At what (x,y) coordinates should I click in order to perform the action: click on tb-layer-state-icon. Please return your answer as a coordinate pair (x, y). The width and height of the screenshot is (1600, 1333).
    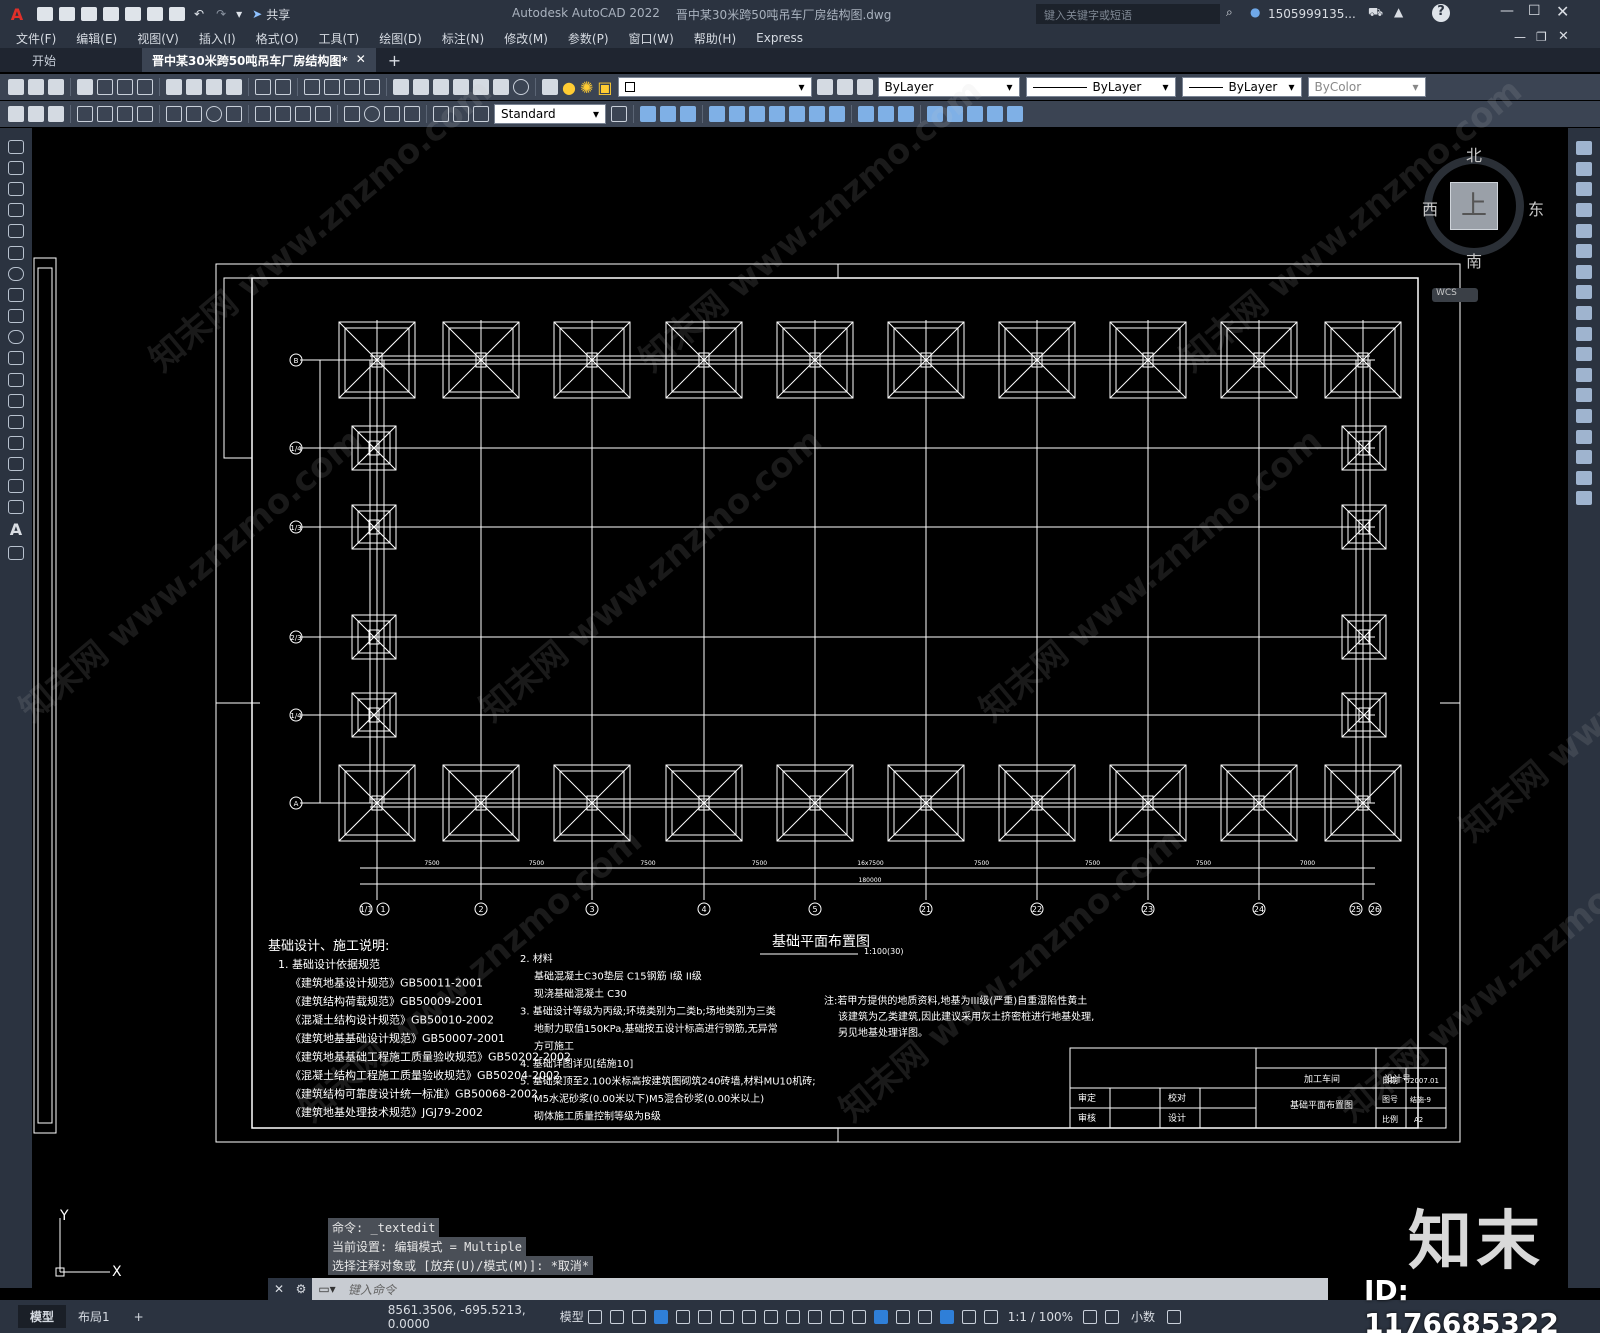
    Looking at the image, I should click on (864, 87).